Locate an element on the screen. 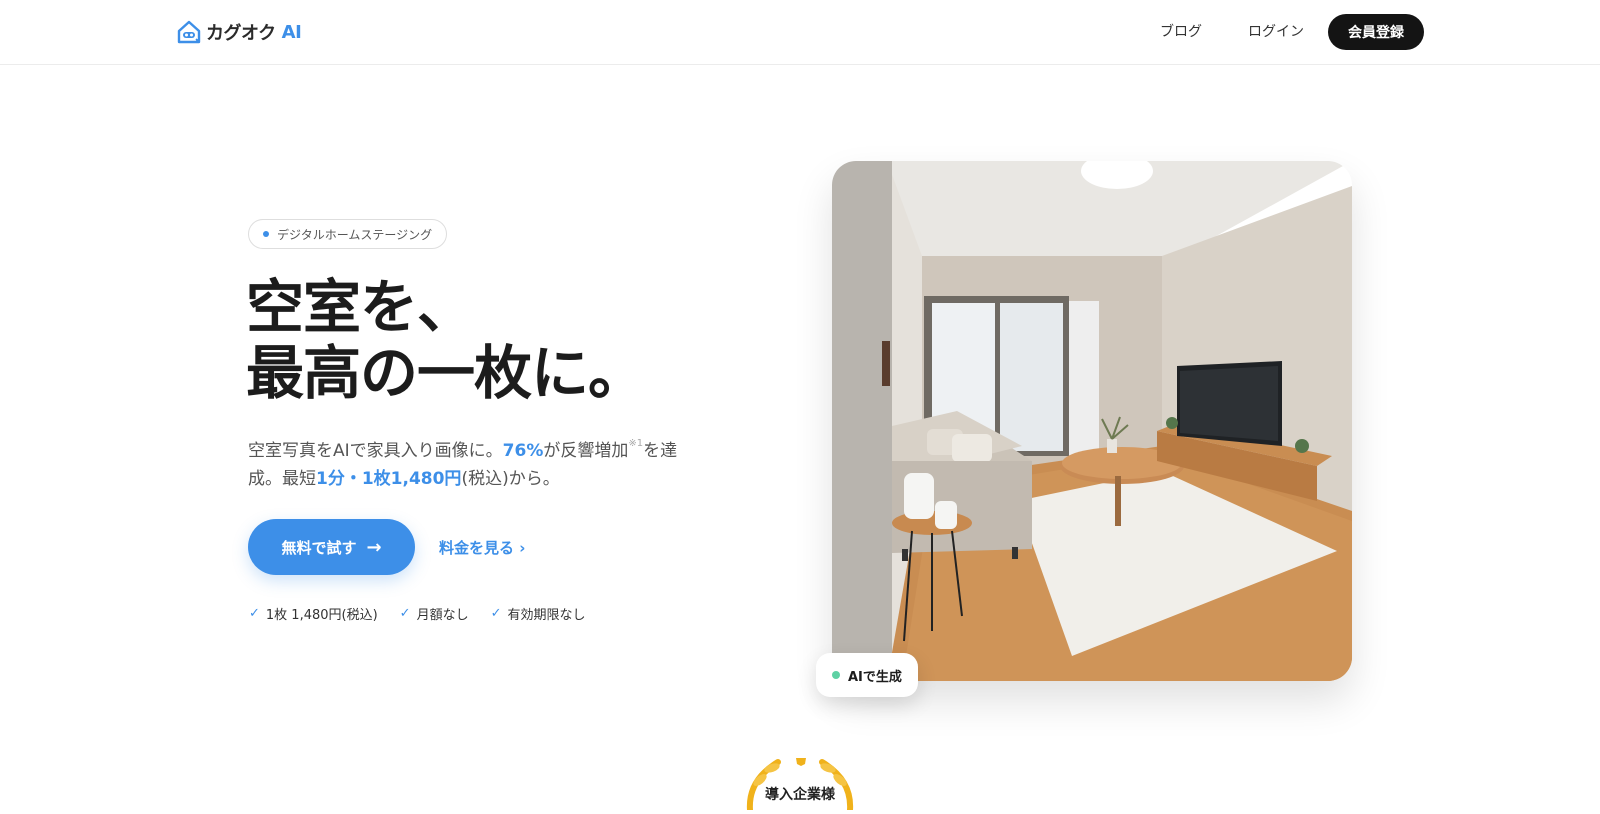  logo: カグオク AI is located at coordinates (239, 32).